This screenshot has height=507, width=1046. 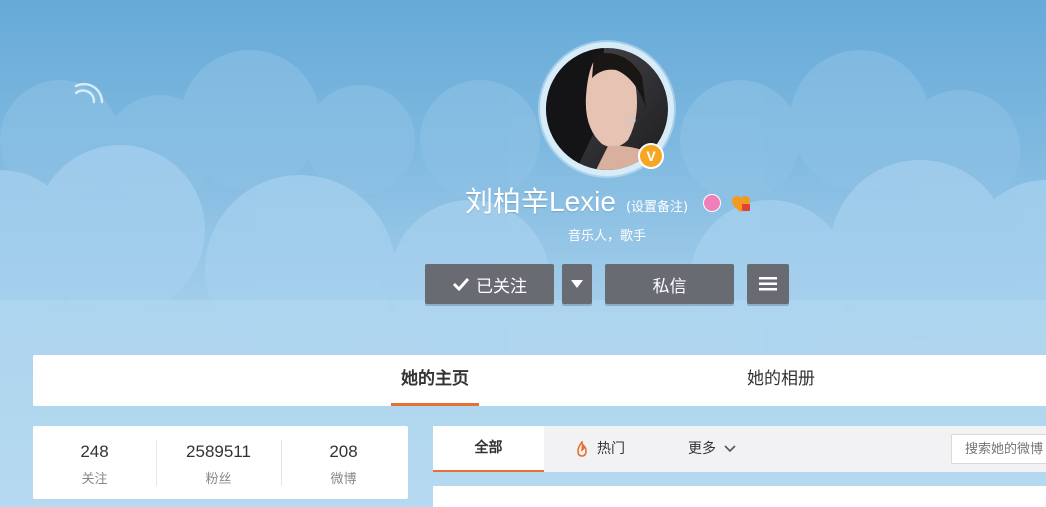 What do you see at coordinates (94, 479) in the screenshot?
I see `stat-label: 关注` at bounding box center [94, 479].